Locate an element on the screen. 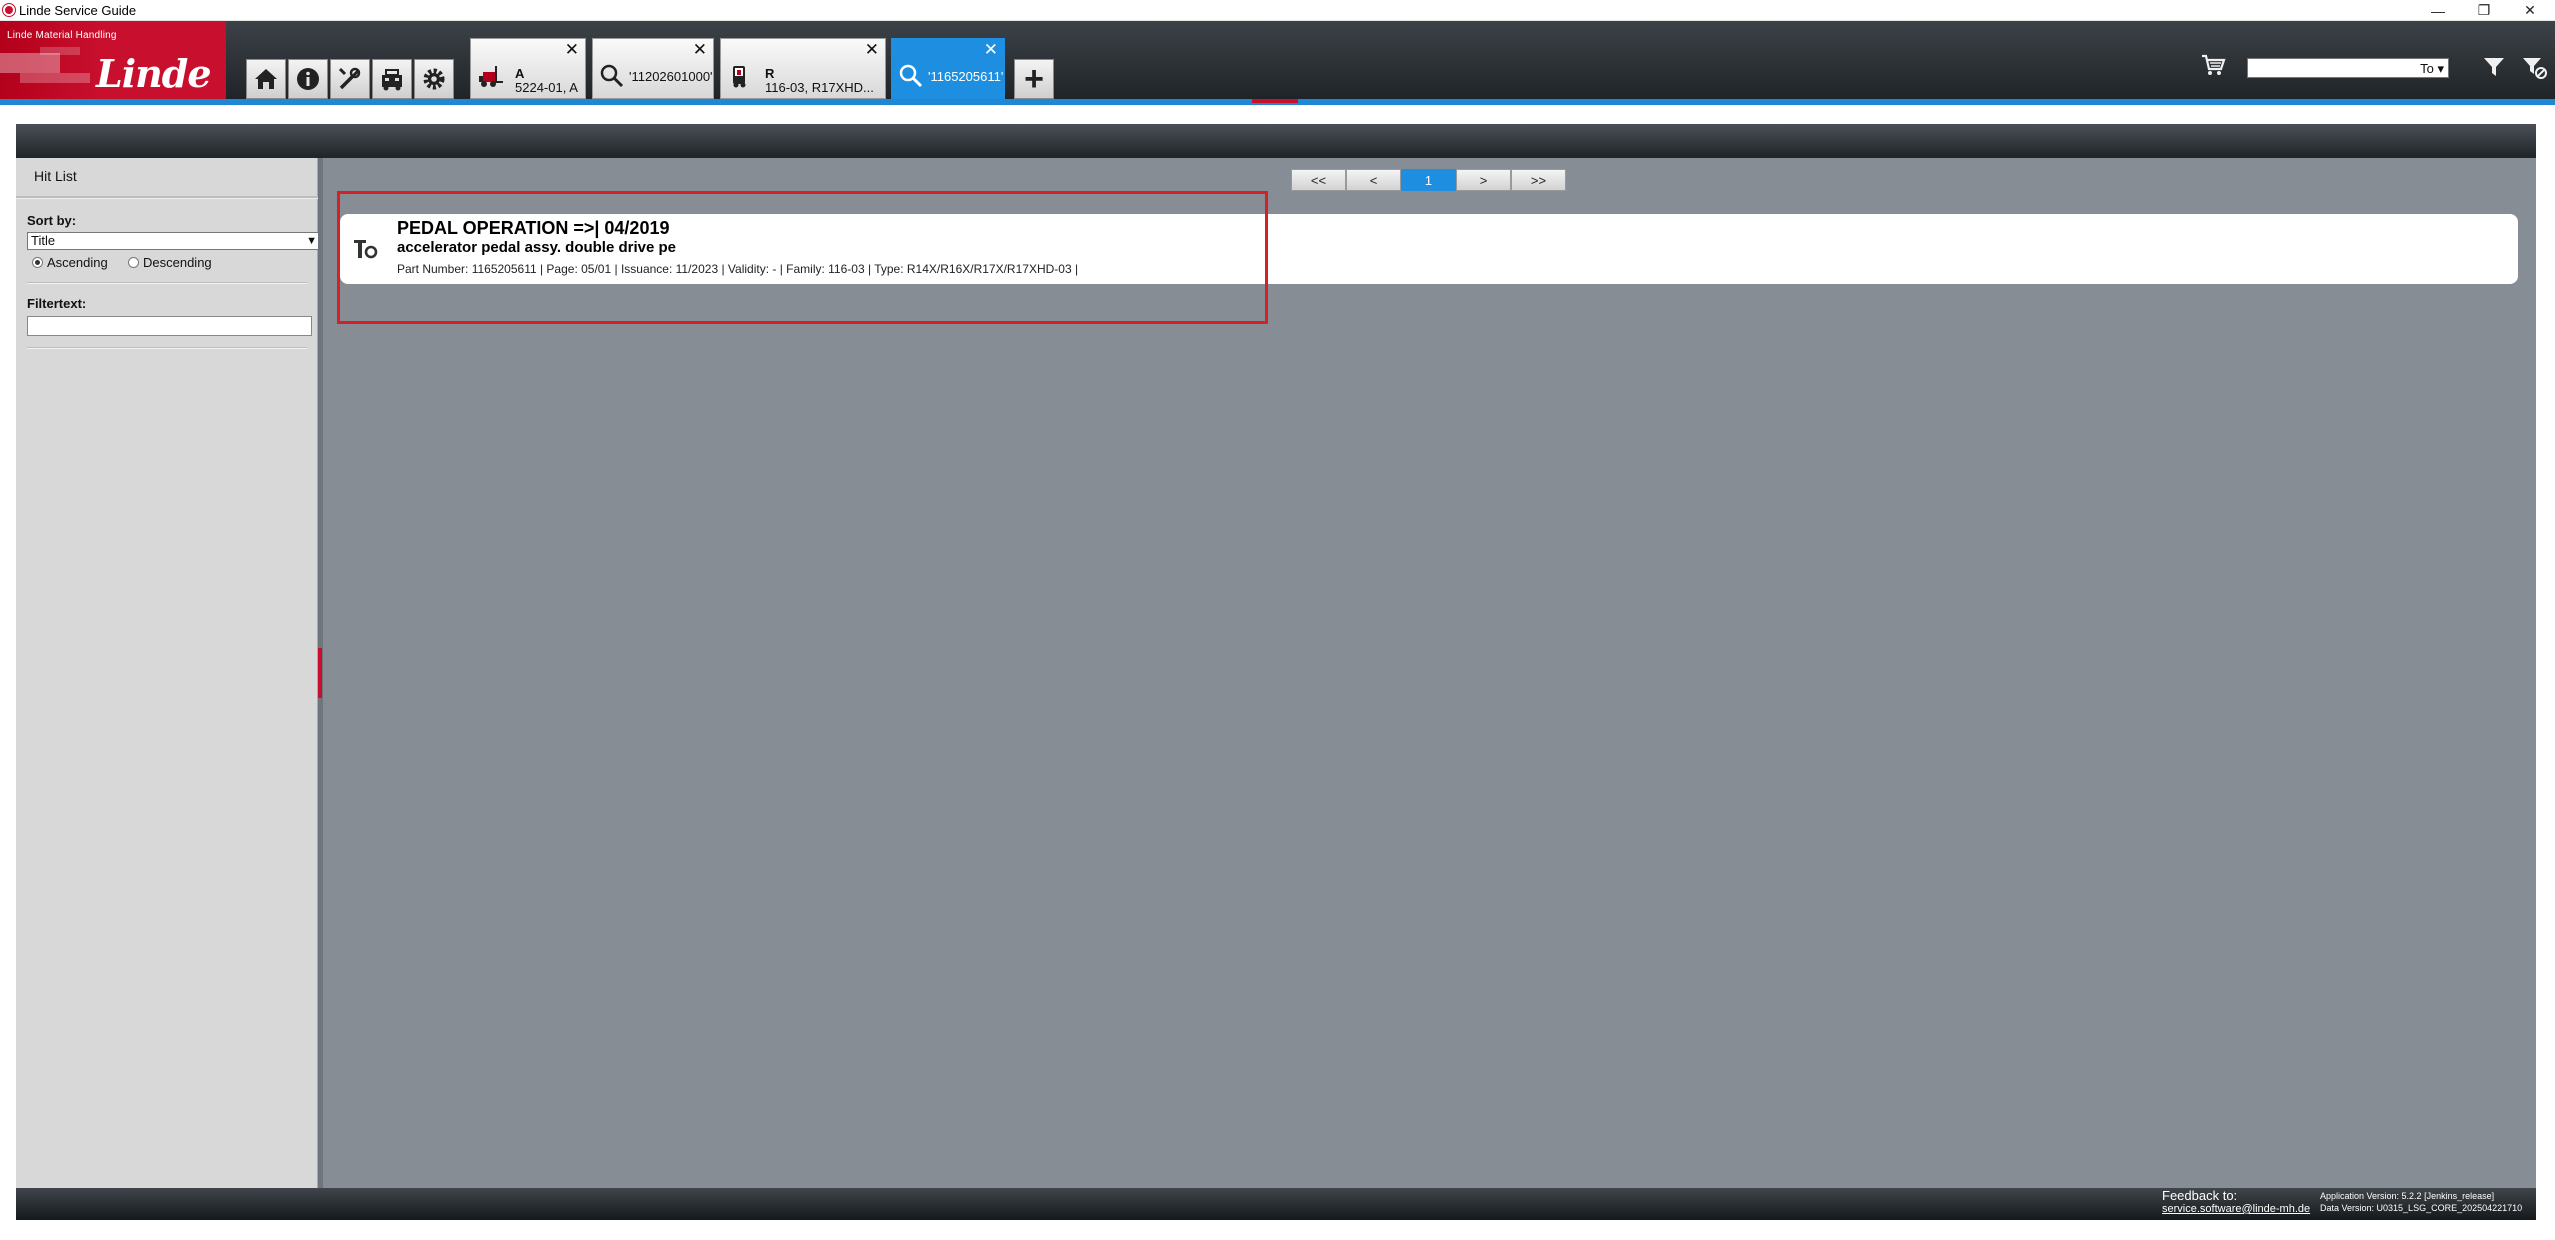 Image resolution: width=2555 pixels, height=1240 pixels. diagnostics-icon is located at coordinates (392, 80).